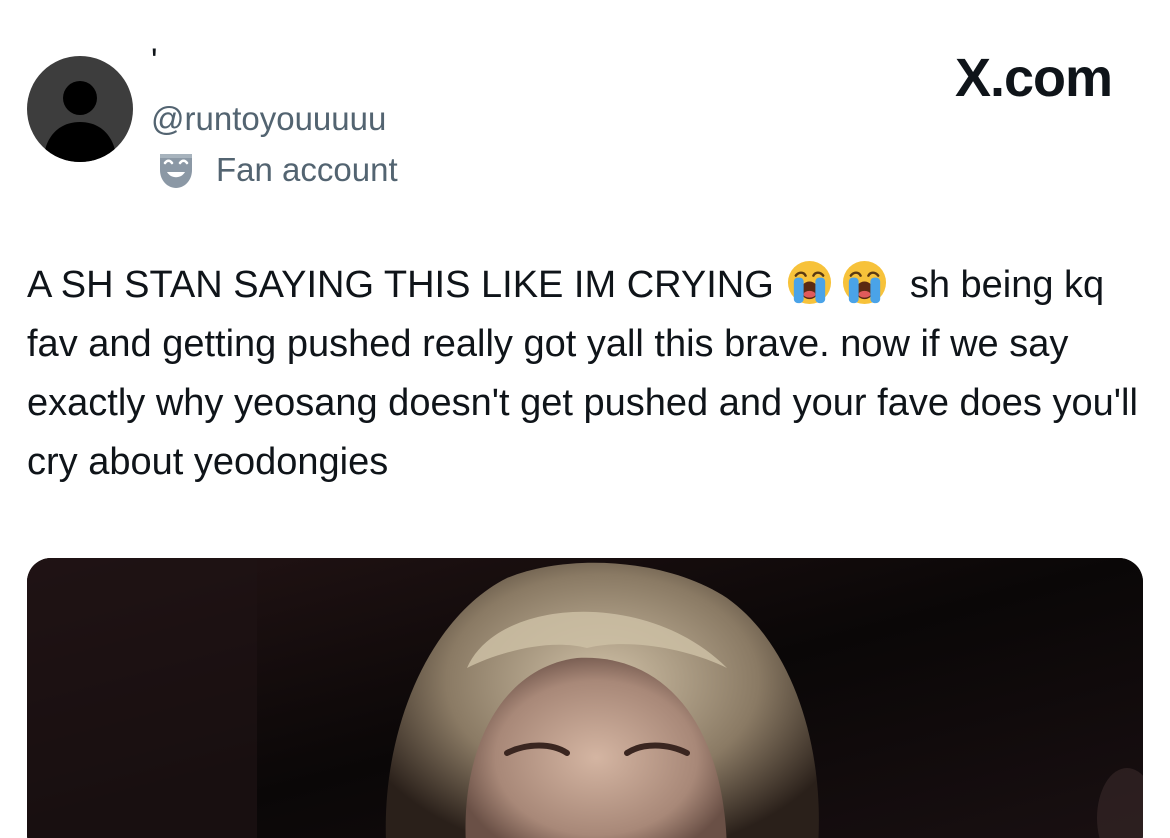 This screenshot has height=838, width=1170. I want to click on account-label-text: Fan account, so click(307, 169).